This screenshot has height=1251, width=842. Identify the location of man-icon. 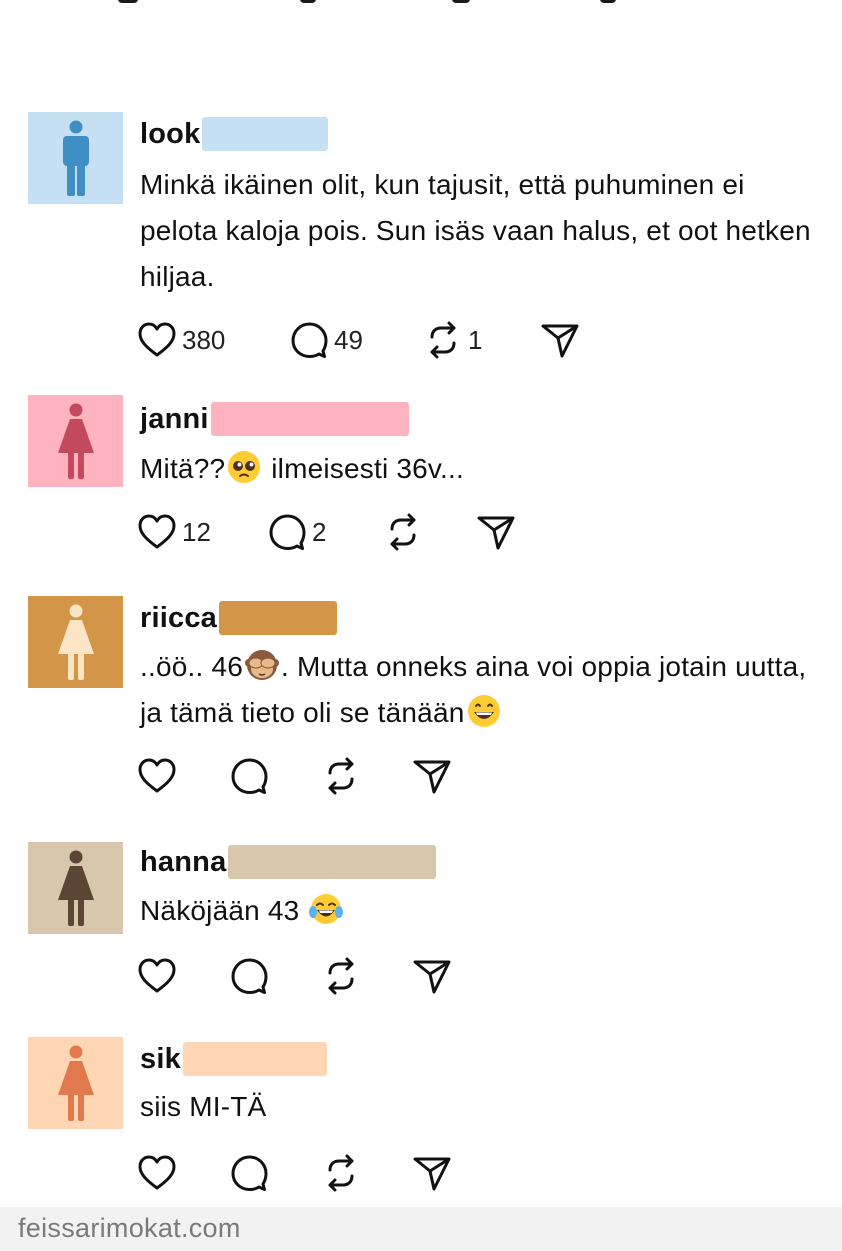
(75, 158).